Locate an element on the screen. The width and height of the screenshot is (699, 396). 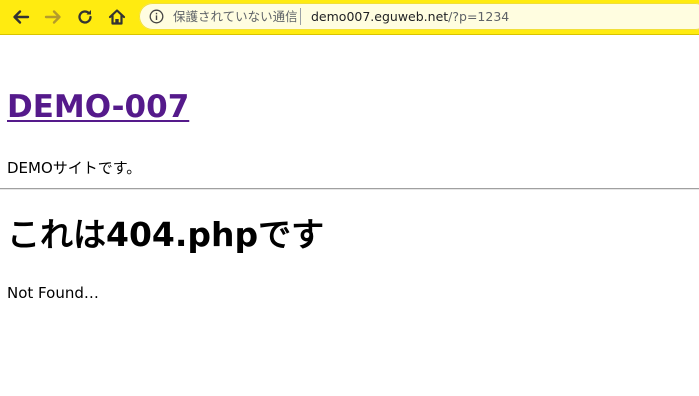
arrow-left-icon is located at coordinates (21, 17).